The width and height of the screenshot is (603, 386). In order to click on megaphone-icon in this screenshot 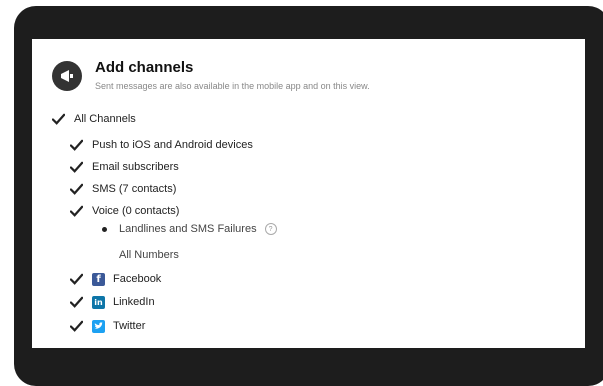, I will do `click(67, 76)`.